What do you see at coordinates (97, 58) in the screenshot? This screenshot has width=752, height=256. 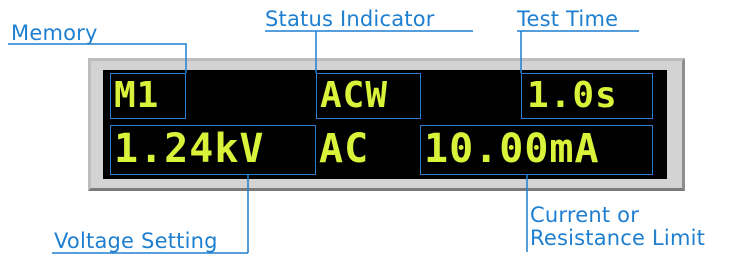 I see `memory-leader` at bounding box center [97, 58].